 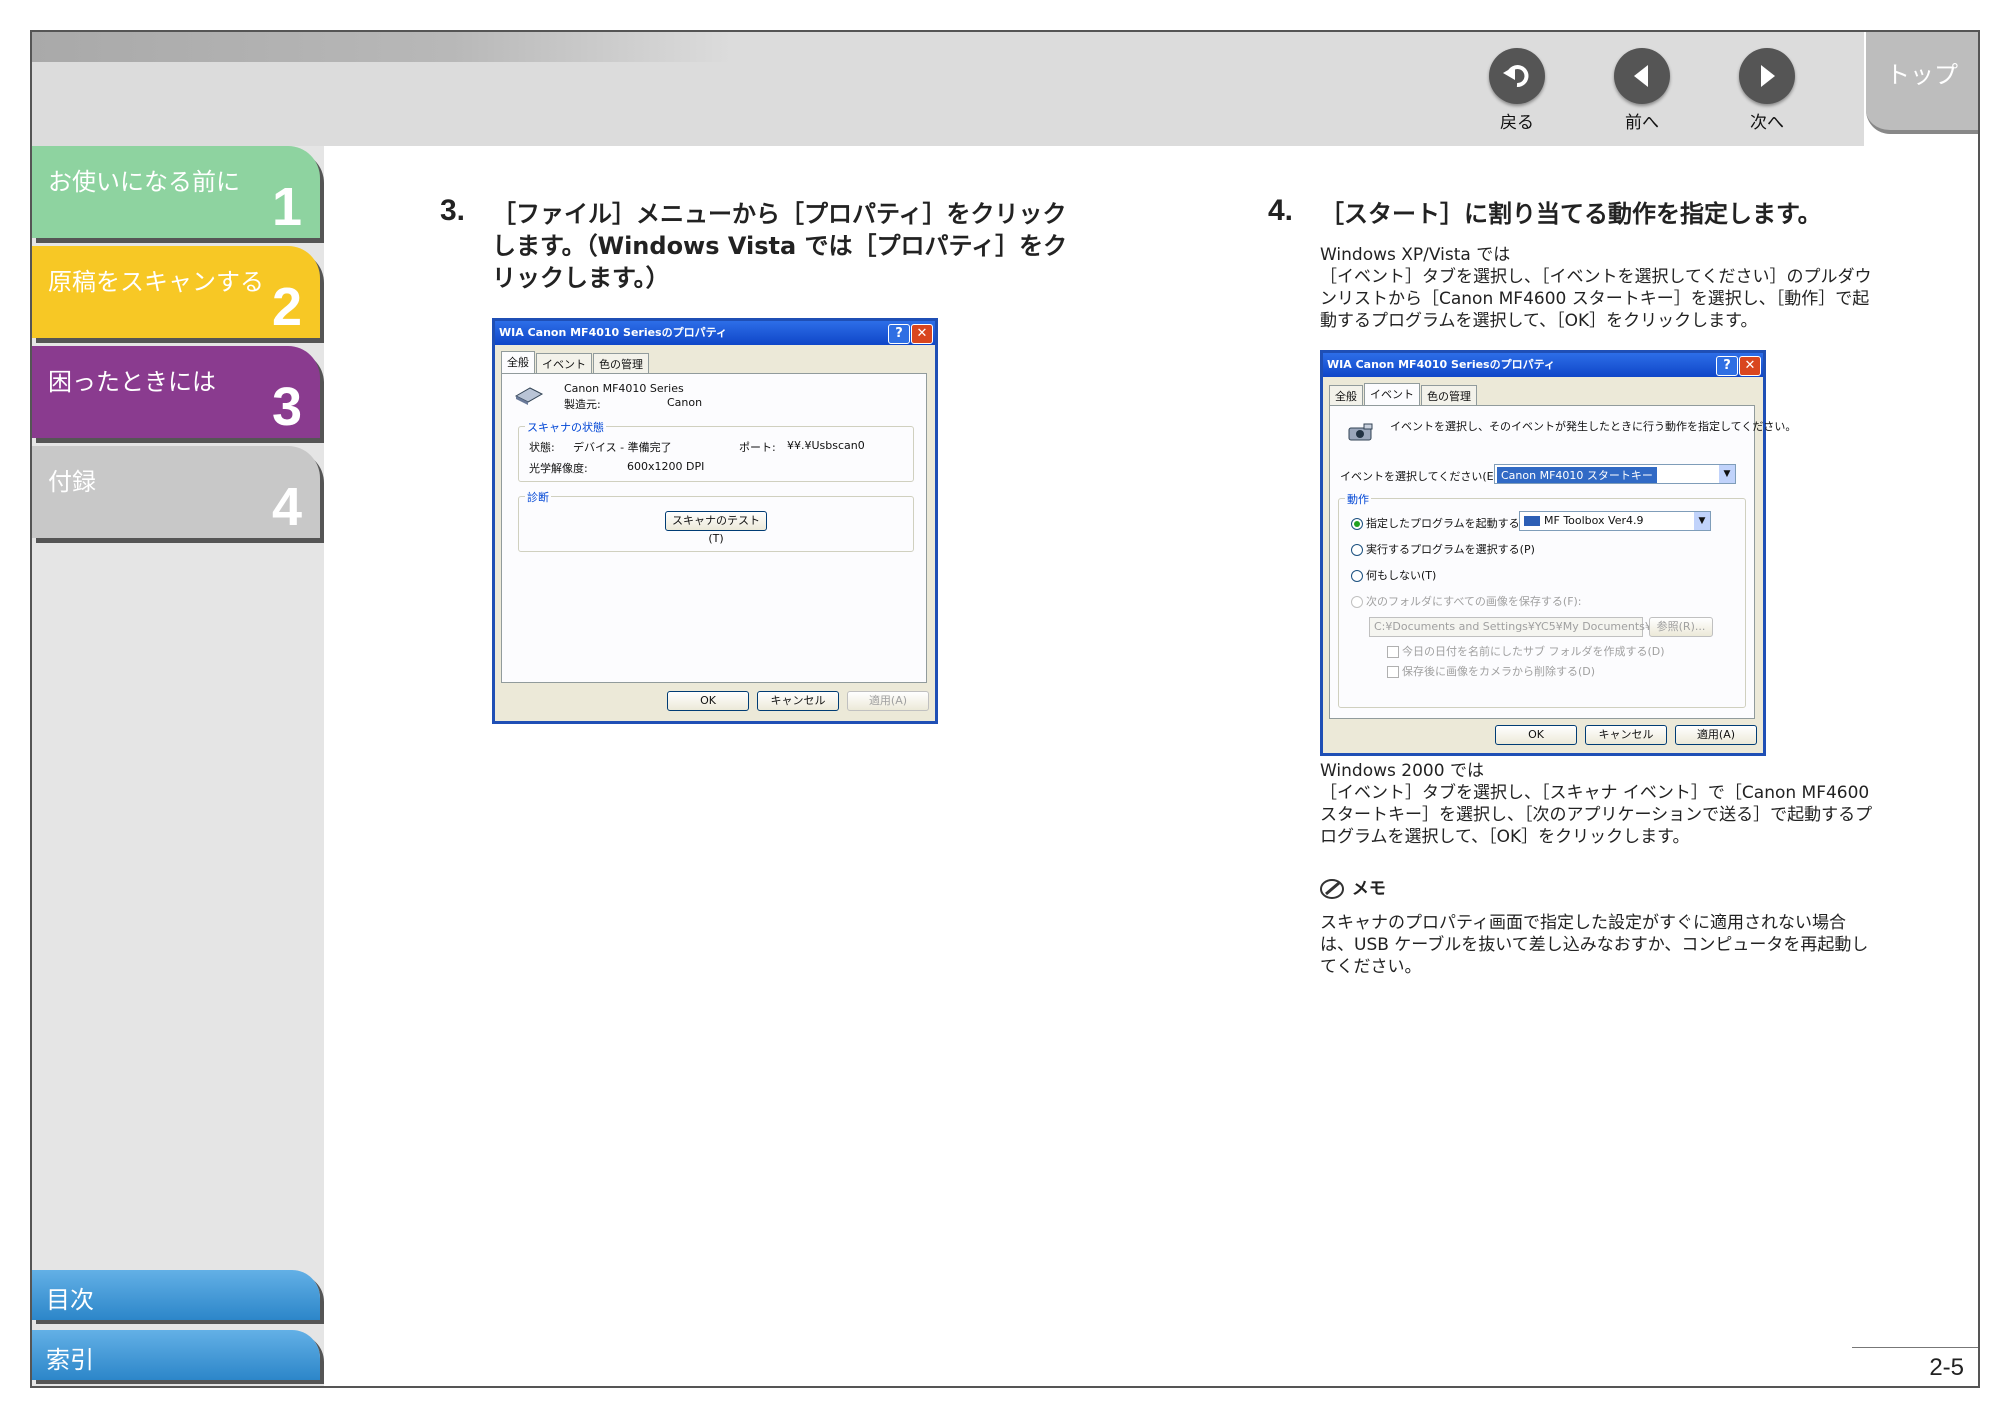 I want to click on chapter-title: お使いになる前に, so click(x=144, y=182).